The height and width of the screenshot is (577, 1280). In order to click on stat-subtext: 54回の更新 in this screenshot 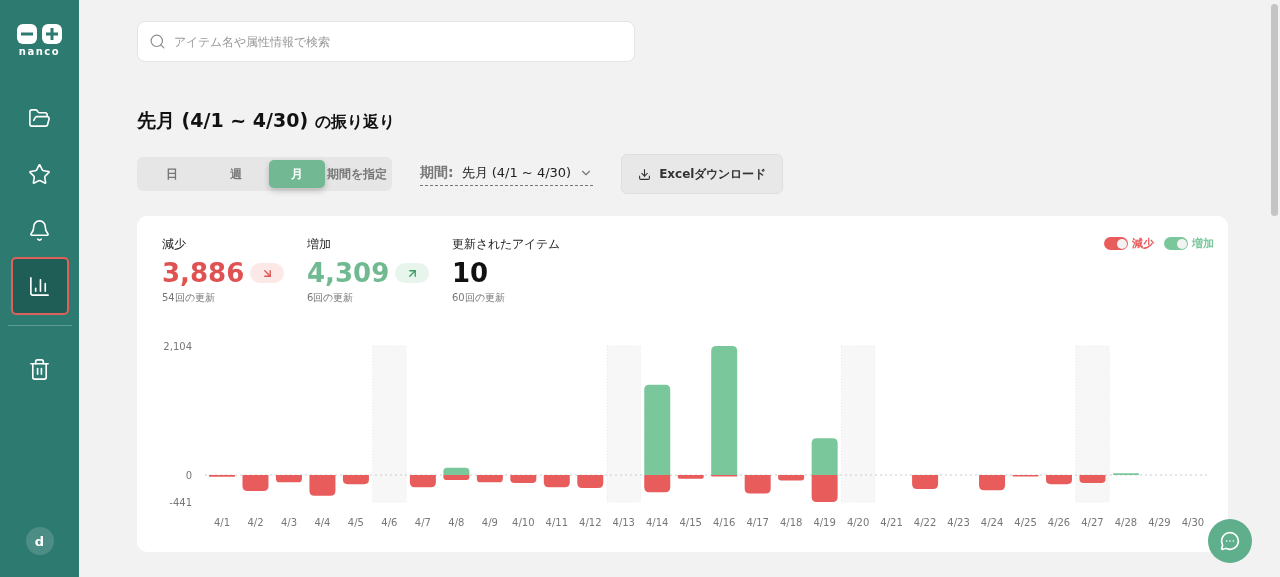, I will do `click(189, 298)`.